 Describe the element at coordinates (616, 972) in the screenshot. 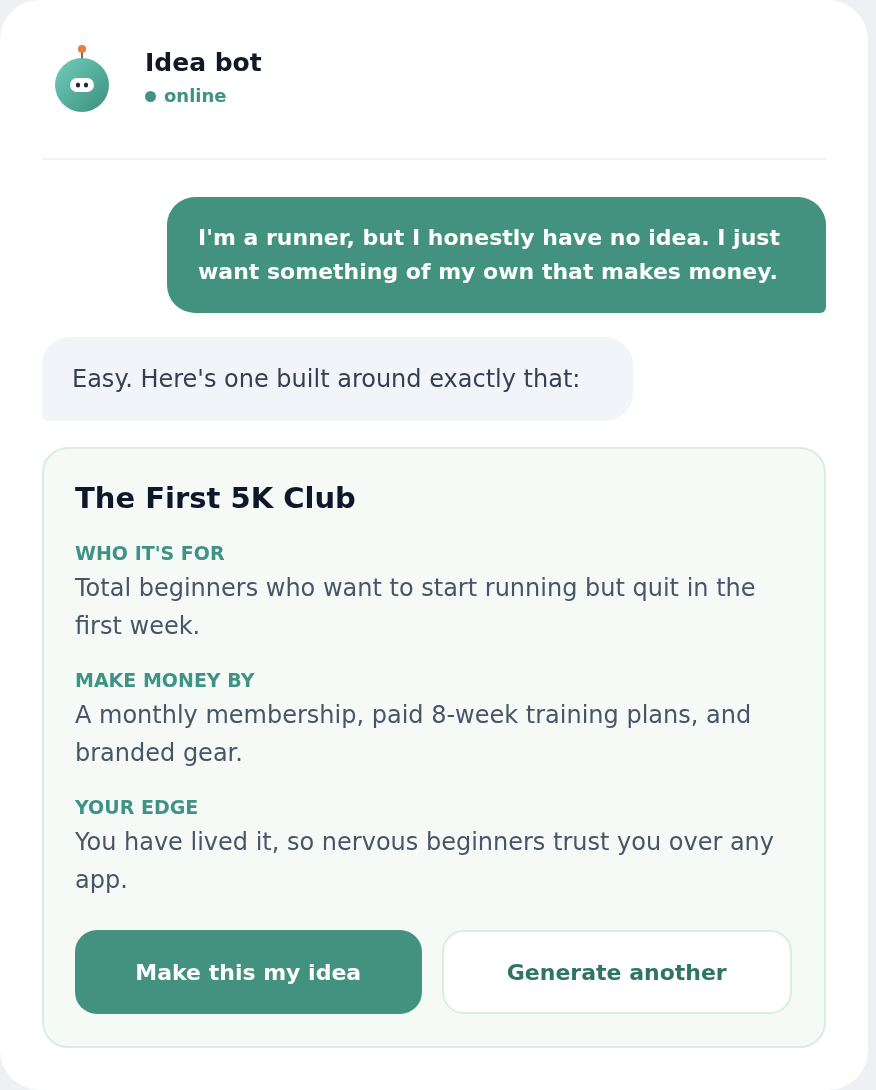

I see `generate-another-button: Generate another` at that location.